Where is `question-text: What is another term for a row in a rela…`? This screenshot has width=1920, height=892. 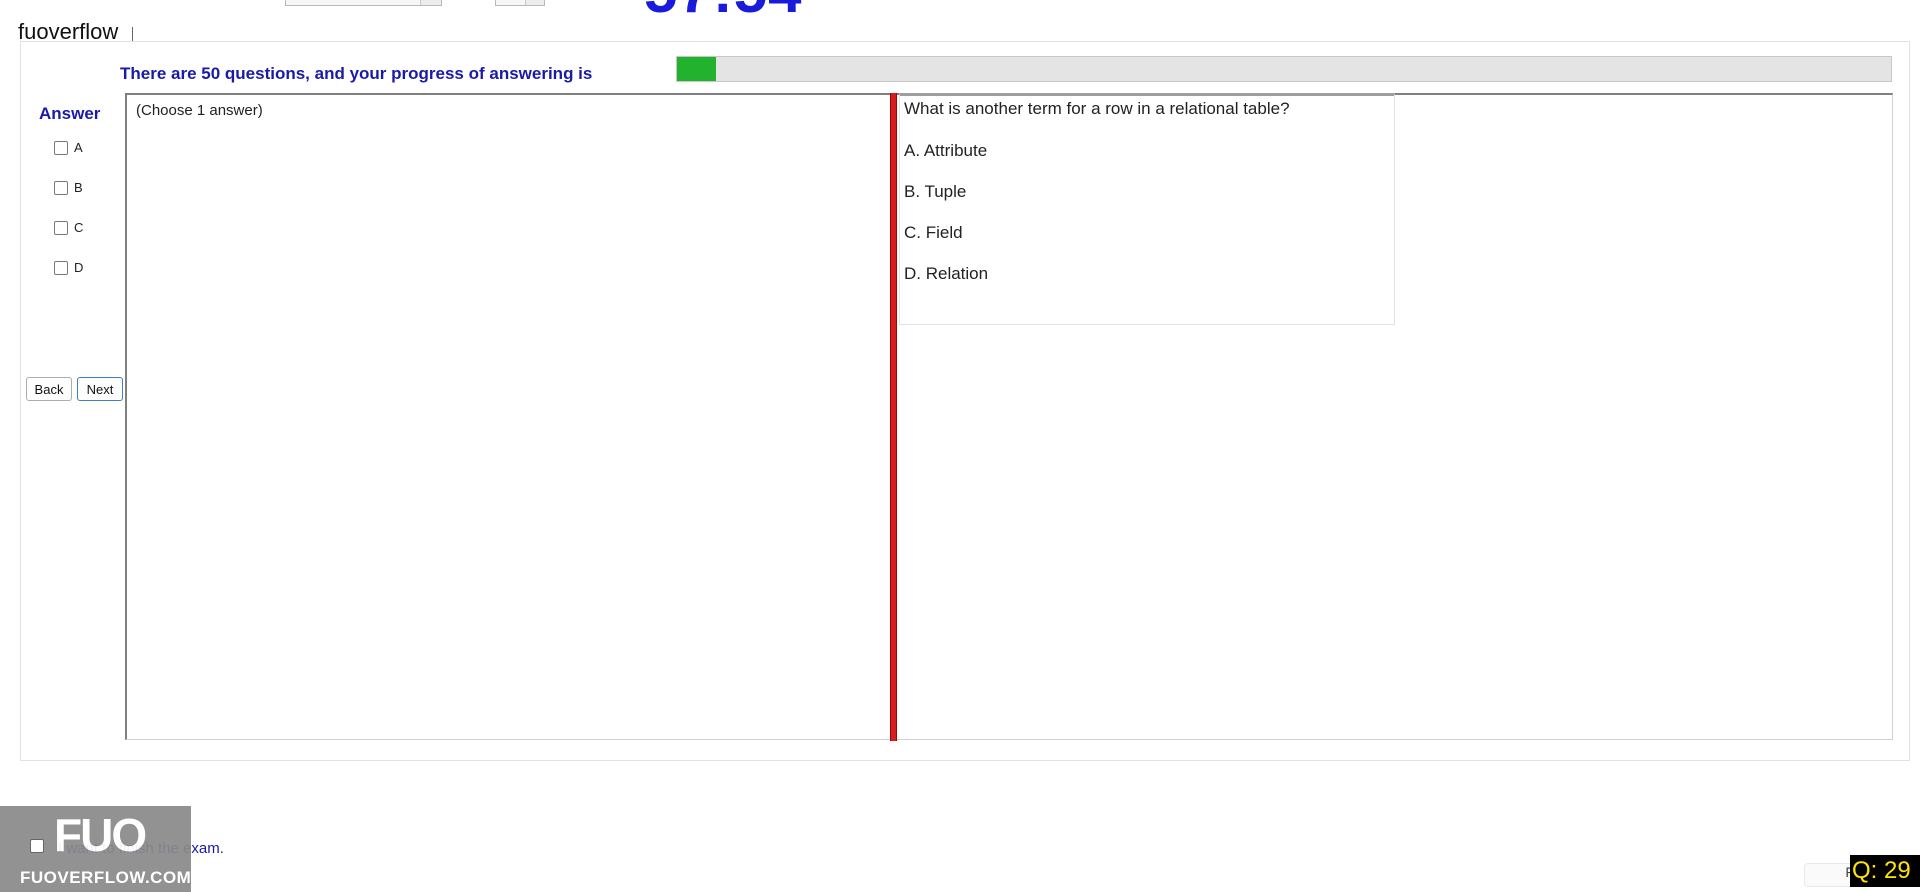 question-text: What is another term for a row in a rela… is located at coordinates (1097, 108).